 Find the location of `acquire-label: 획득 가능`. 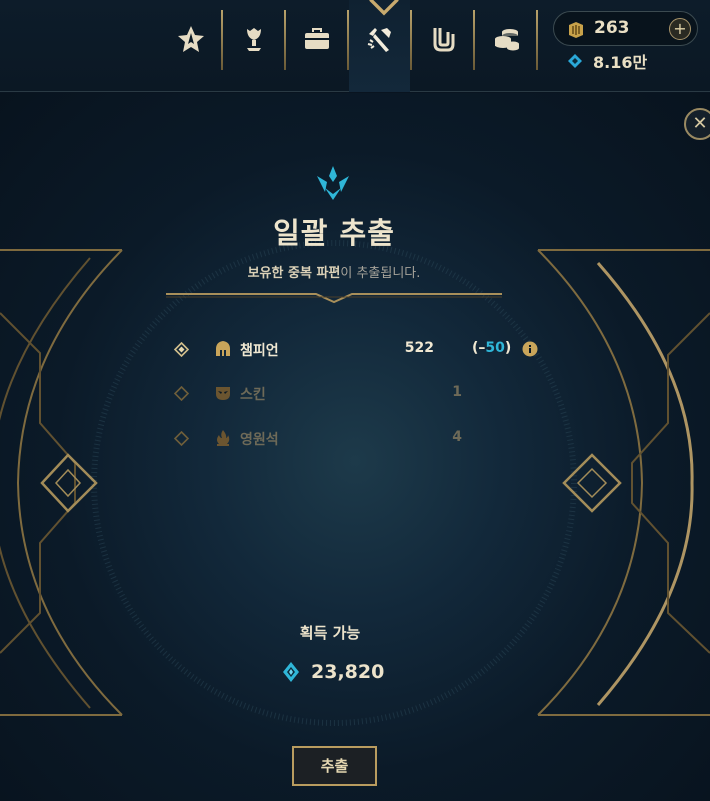

acquire-label: 획득 가능 is located at coordinates (330, 633).